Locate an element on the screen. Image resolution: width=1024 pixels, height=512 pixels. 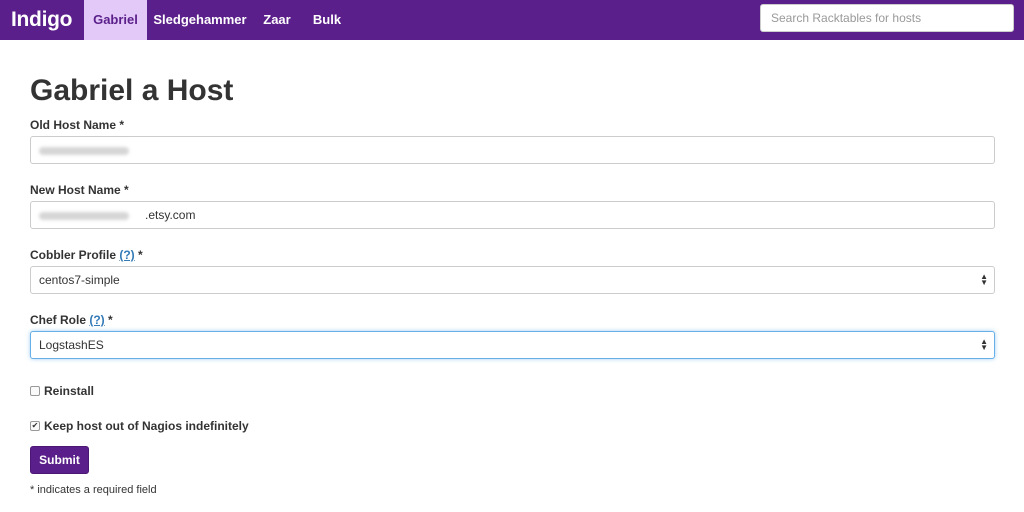
reinstall-row: Reinstall is located at coordinates (62, 391).